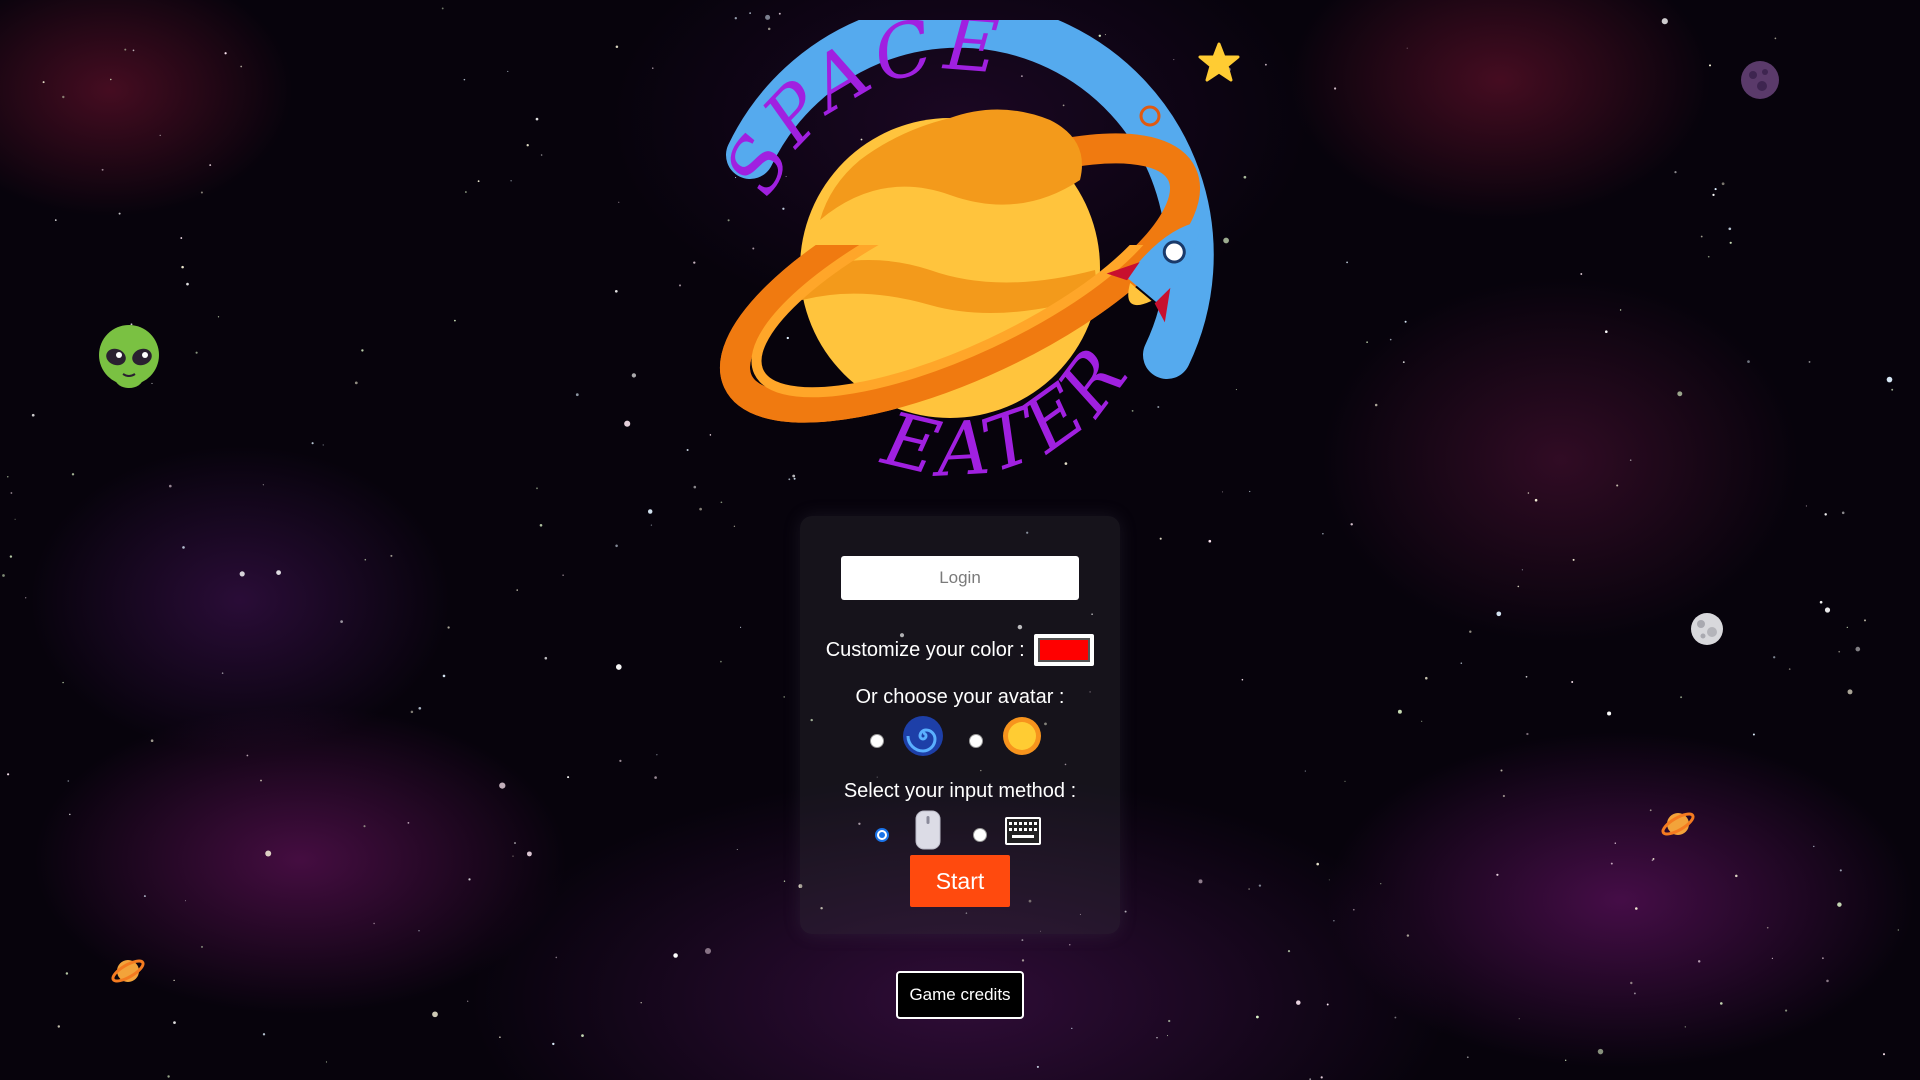  Describe the element at coordinates (960, 995) in the screenshot. I see `game-credits-button: Game credits` at that location.